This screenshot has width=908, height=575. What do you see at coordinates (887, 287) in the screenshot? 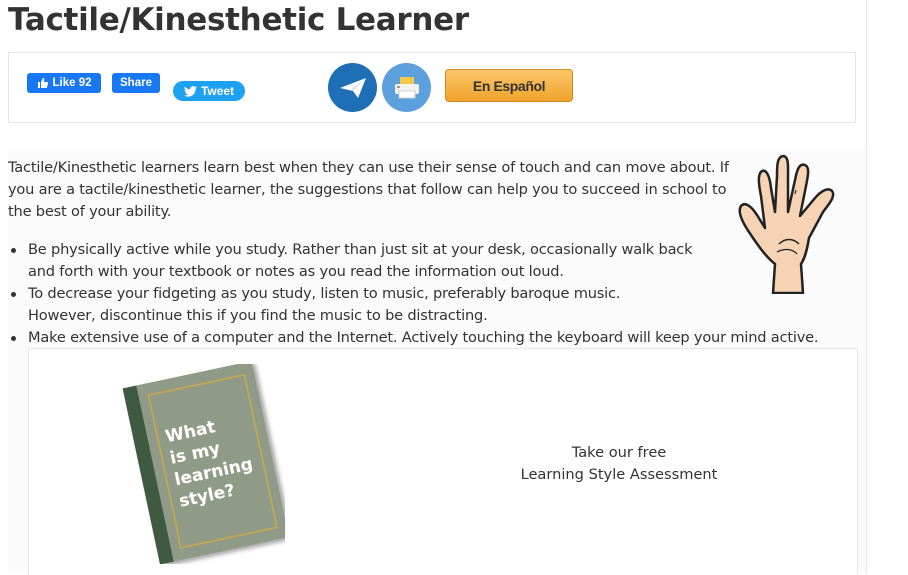
I see `right-sidebar` at bounding box center [887, 287].